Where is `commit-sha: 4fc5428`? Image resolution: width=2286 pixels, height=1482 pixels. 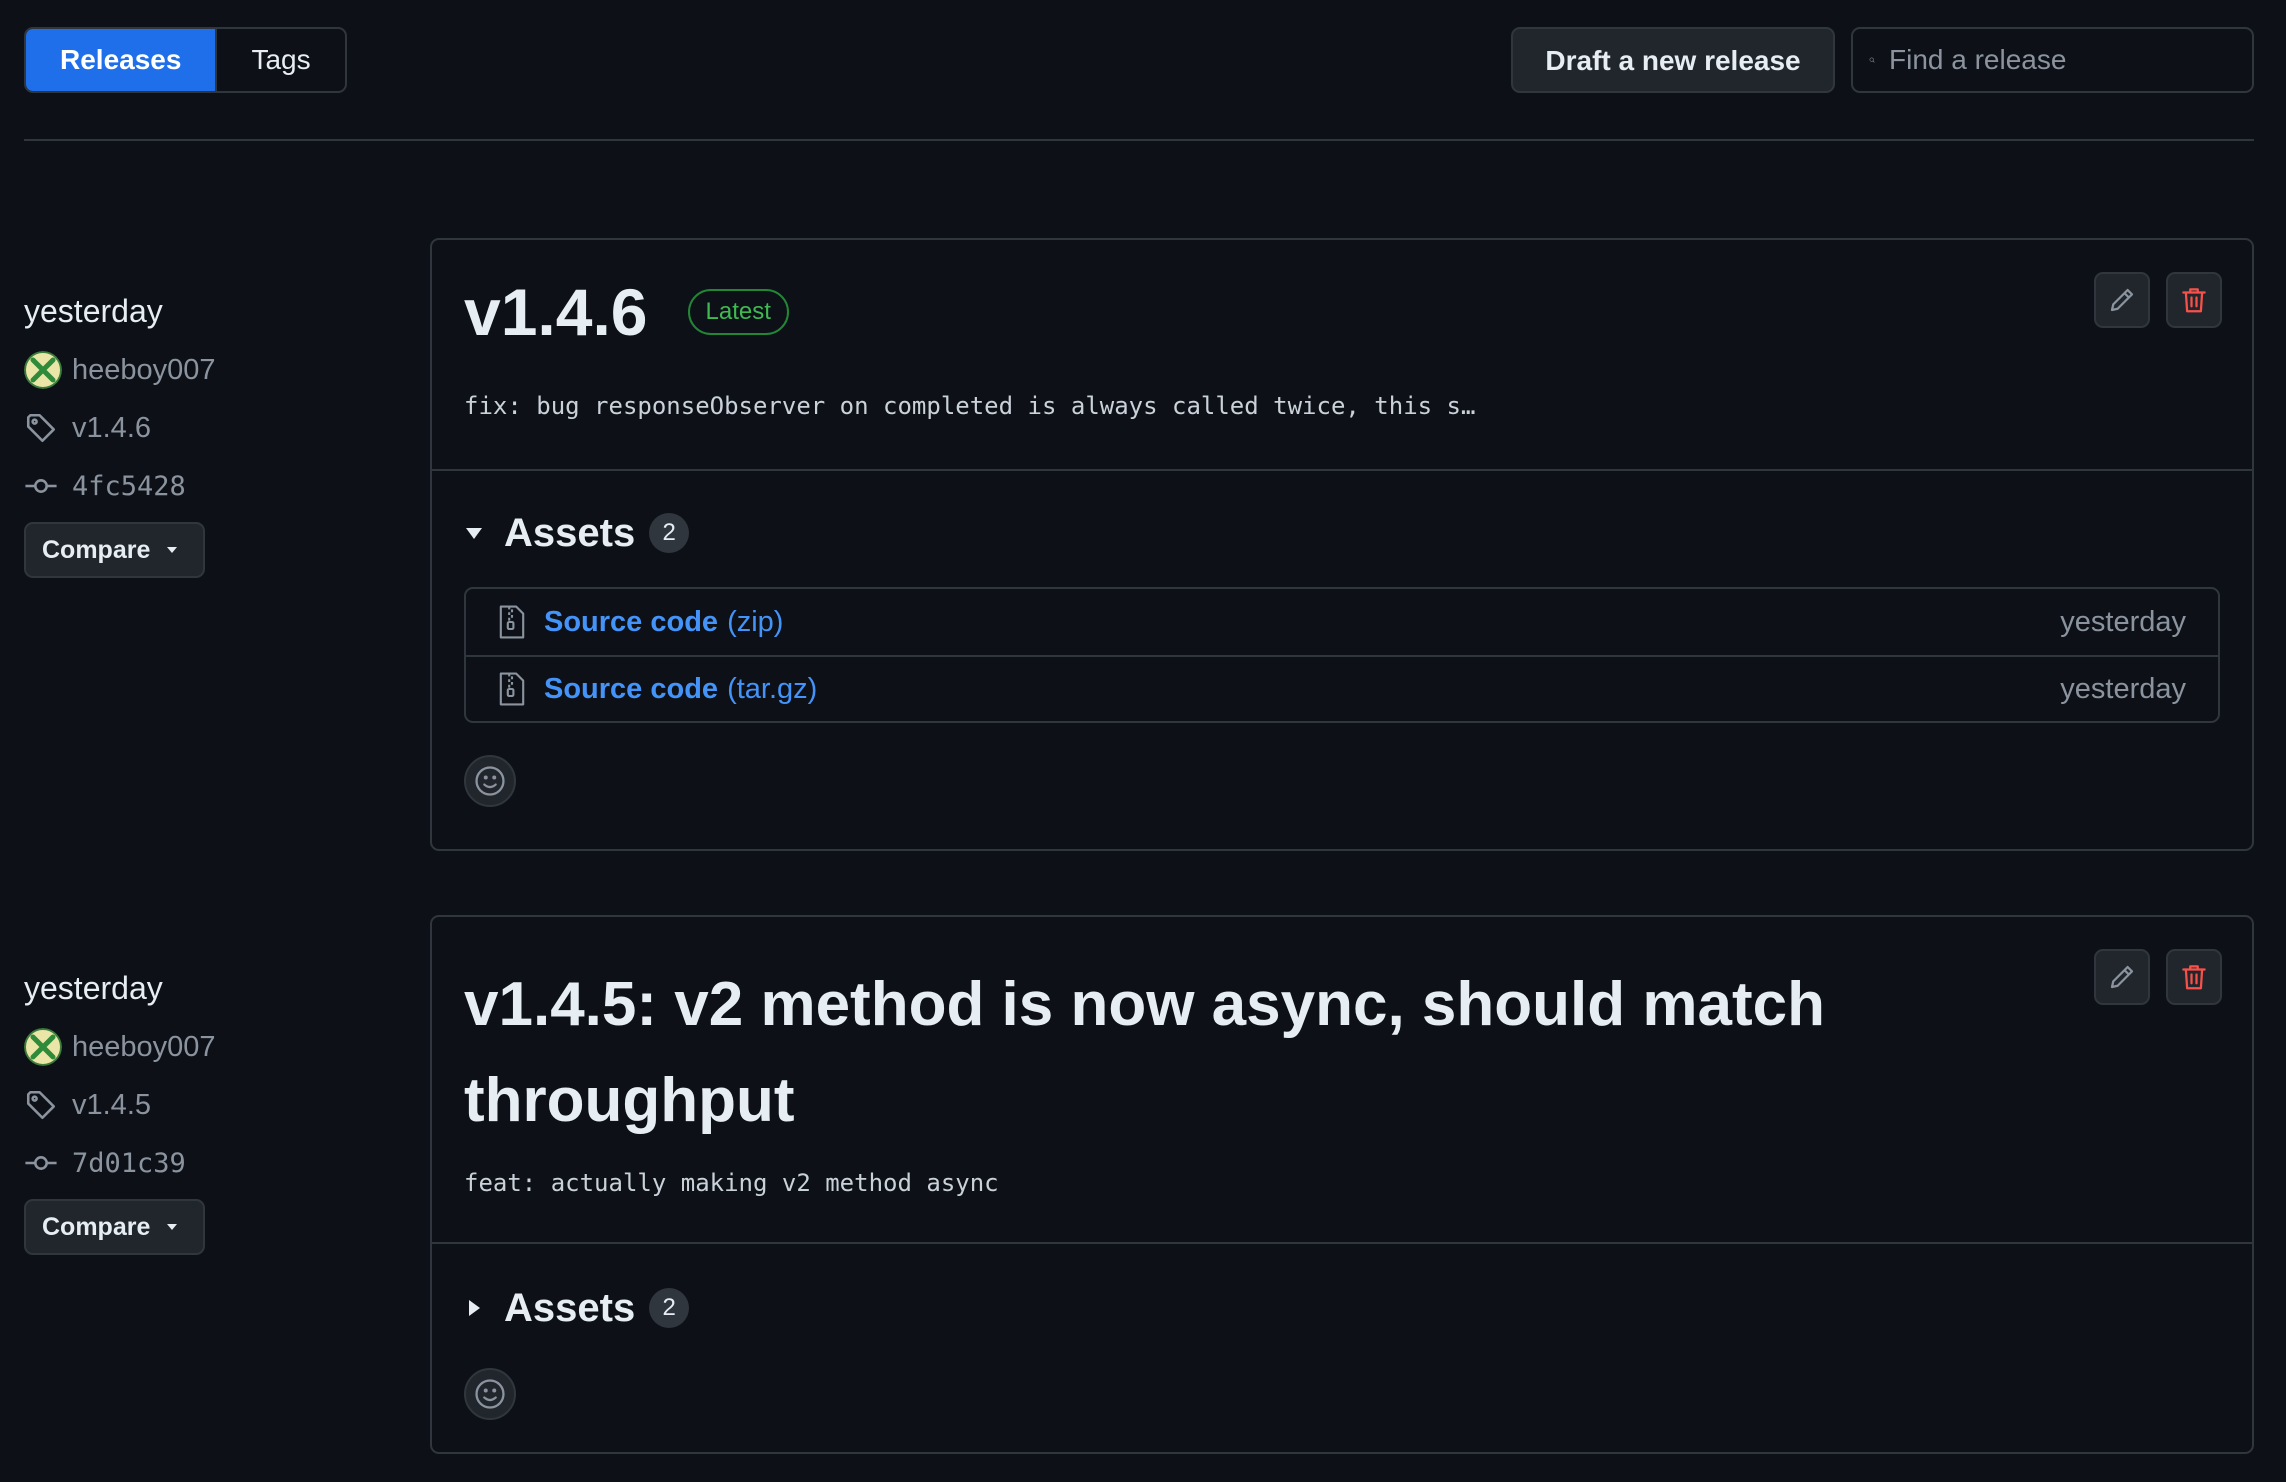 commit-sha: 4fc5428 is located at coordinates (129, 486).